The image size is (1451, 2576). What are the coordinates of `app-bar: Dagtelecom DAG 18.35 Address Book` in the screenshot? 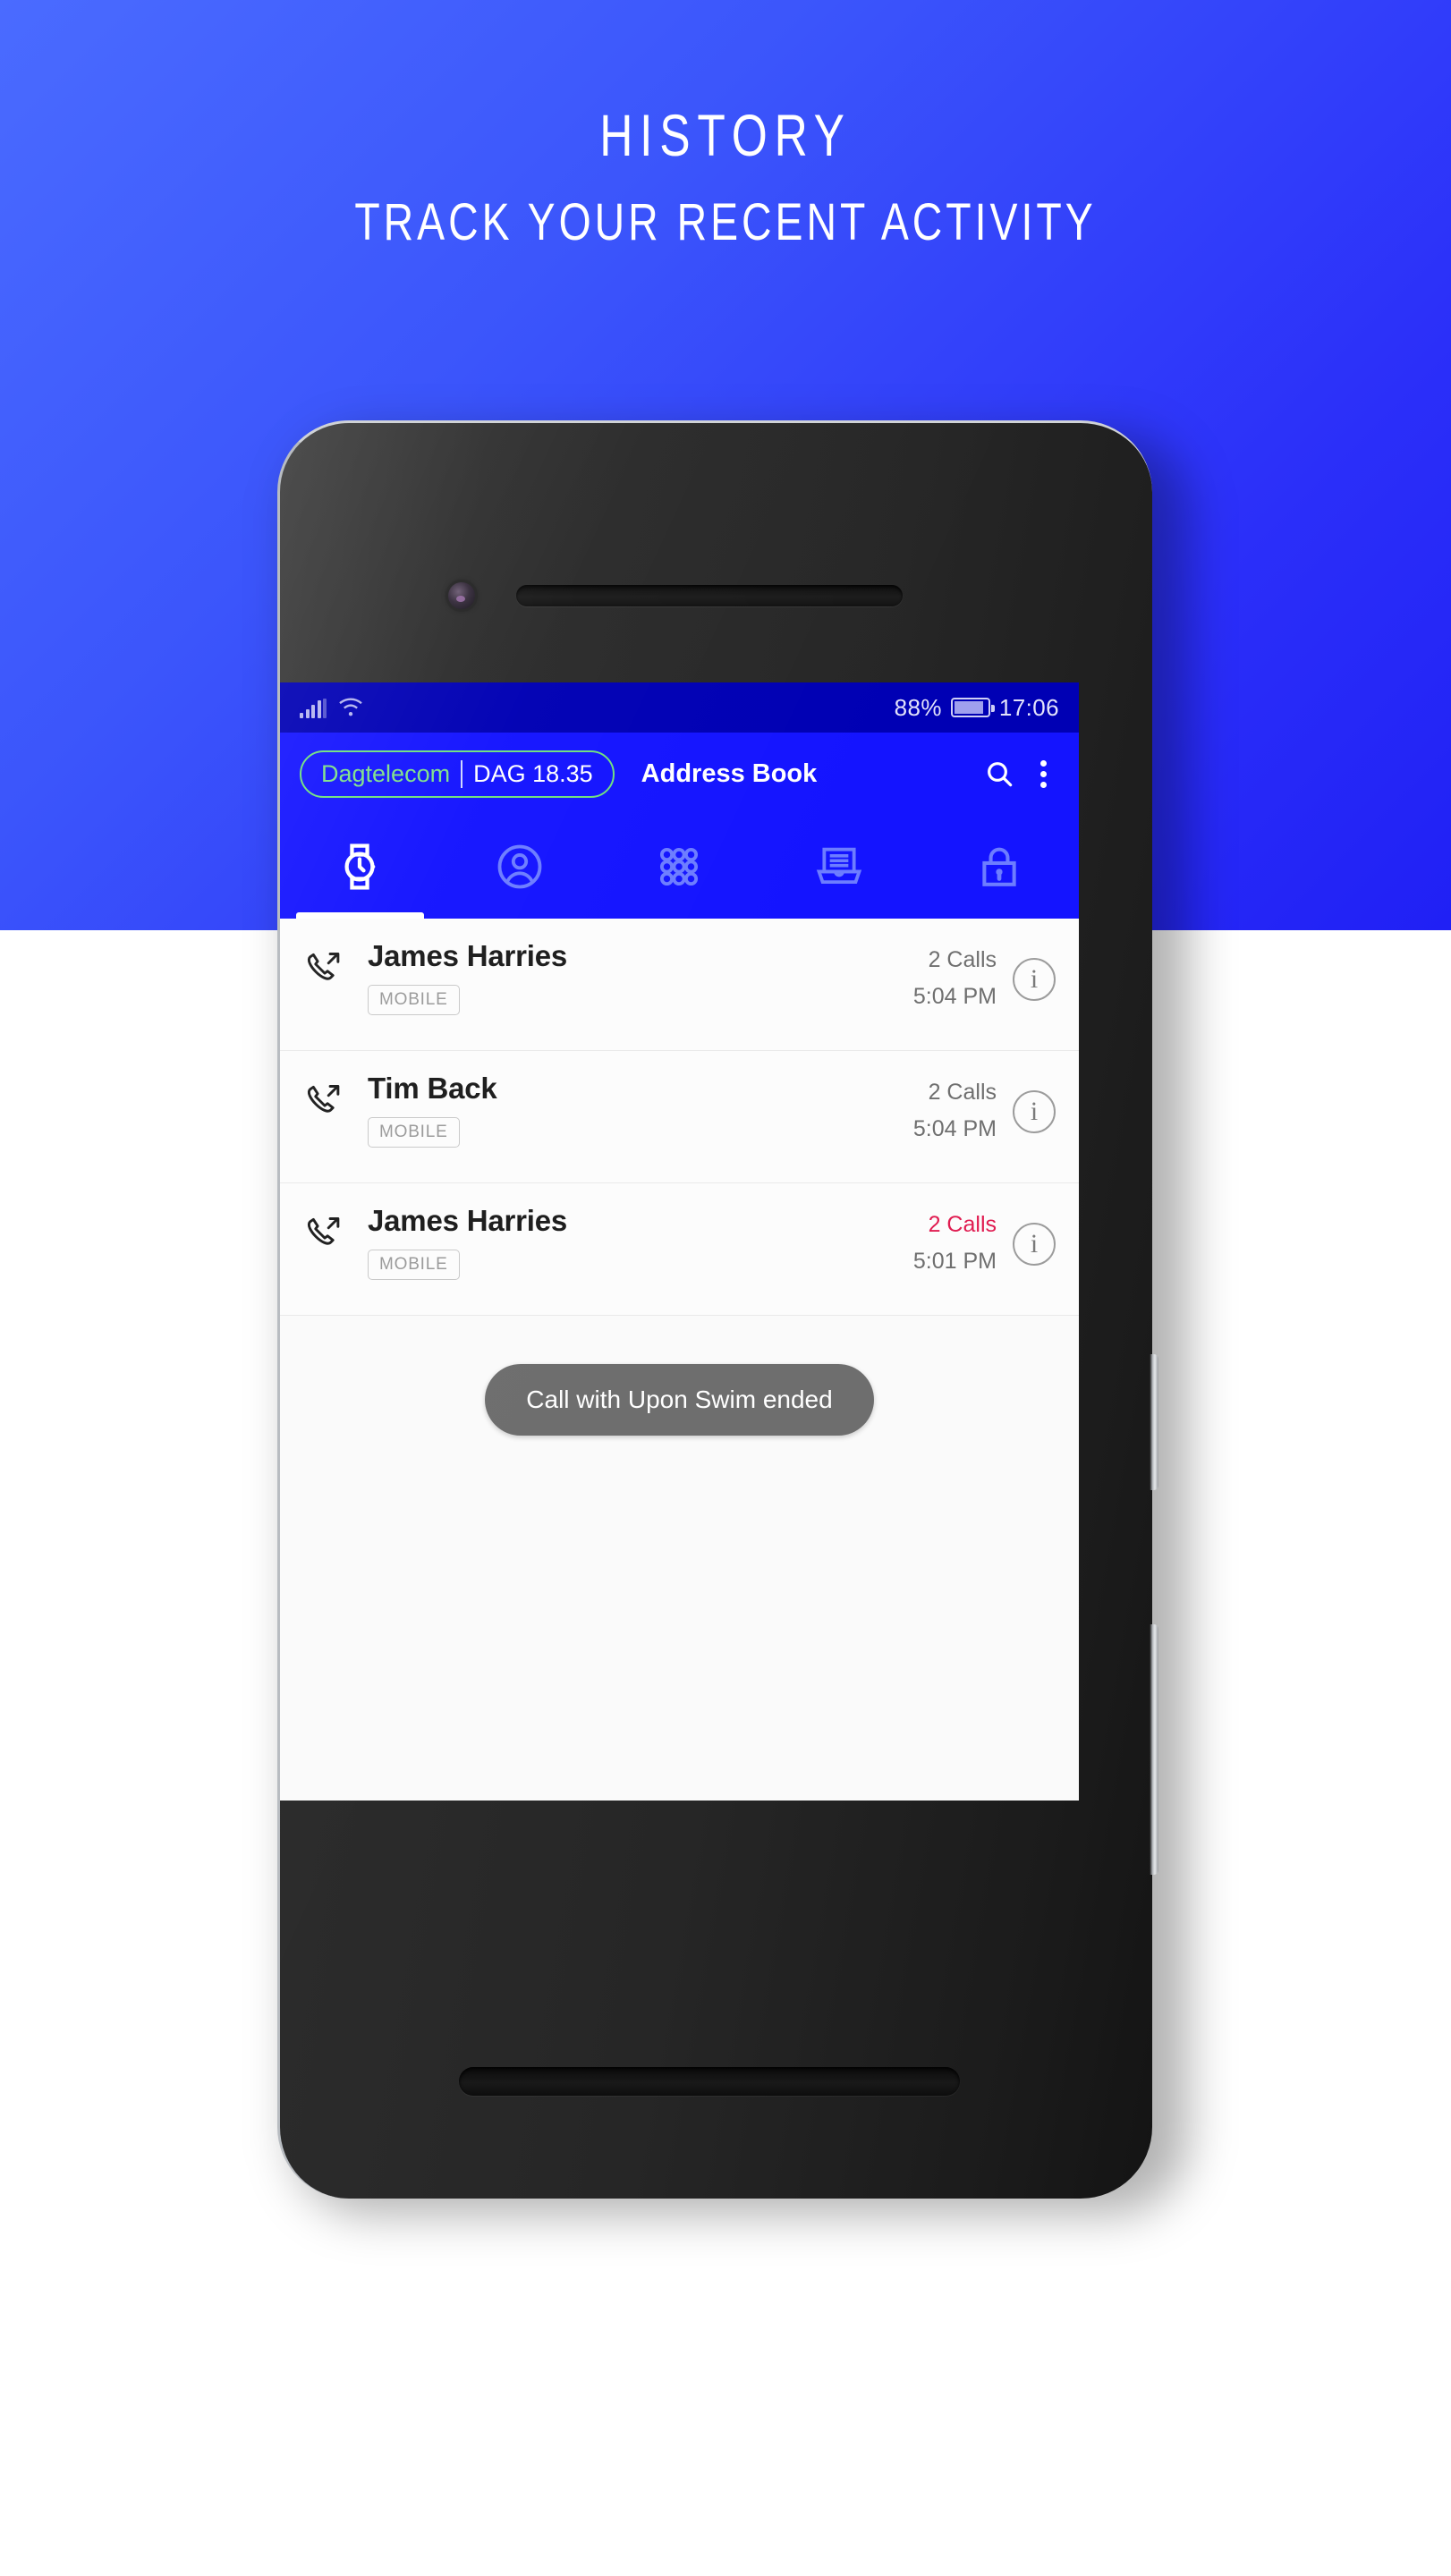 It's located at (680, 774).